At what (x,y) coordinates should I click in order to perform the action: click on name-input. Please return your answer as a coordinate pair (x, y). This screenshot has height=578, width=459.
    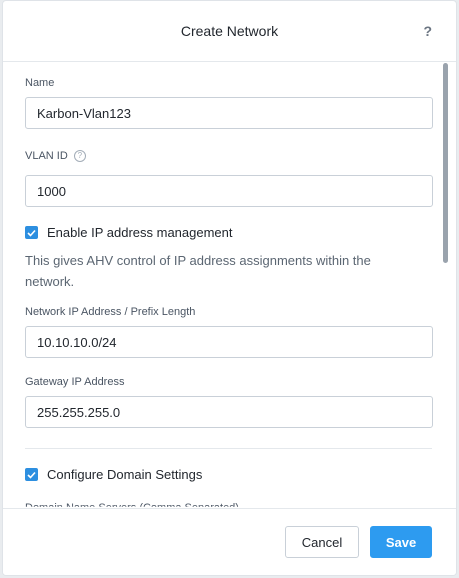
    Looking at the image, I should click on (229, 113).